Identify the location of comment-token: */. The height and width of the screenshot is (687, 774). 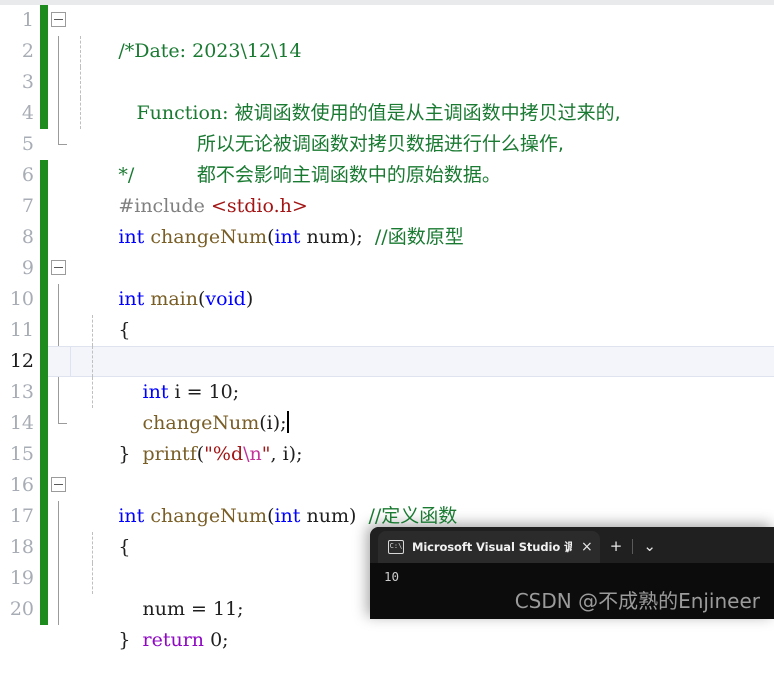
(126, 175).